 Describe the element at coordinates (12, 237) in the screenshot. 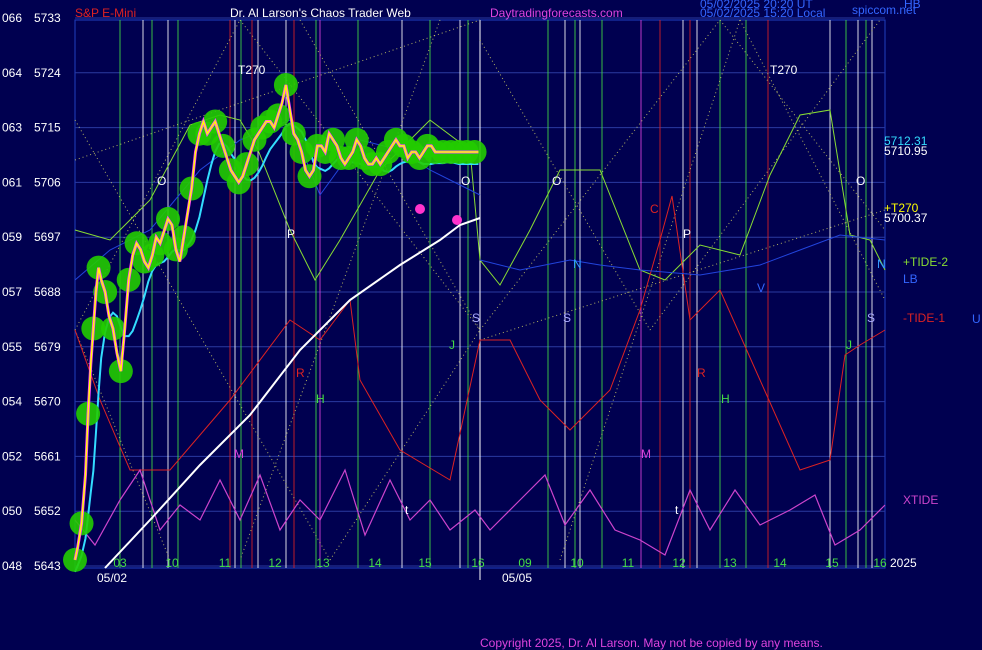

I see `y-tick-left: 059` at that location.